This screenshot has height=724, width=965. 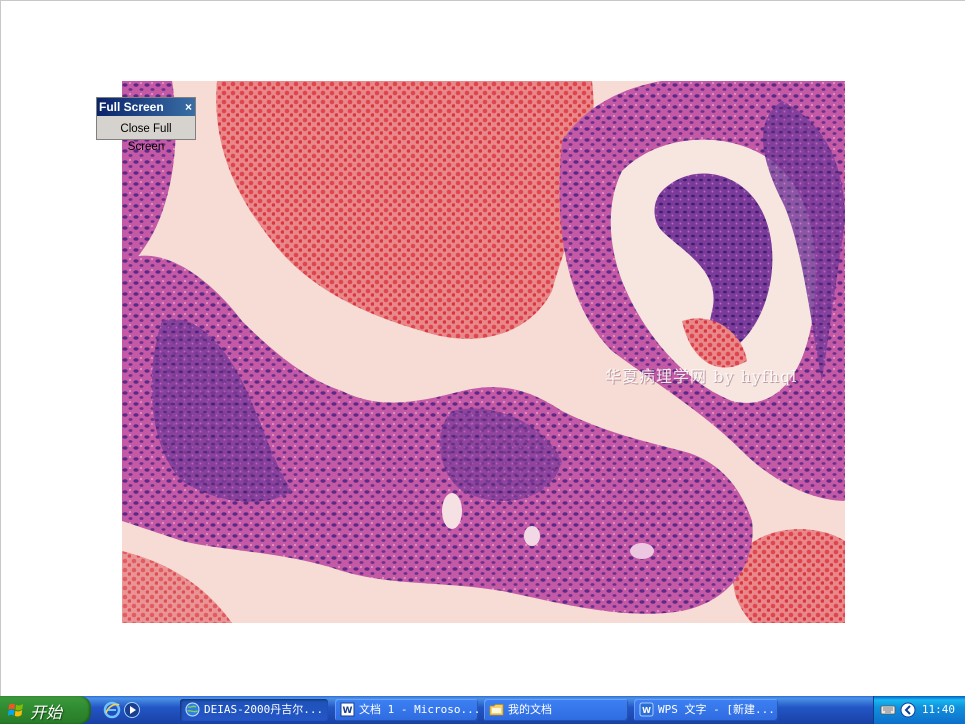 What do you see at coordinates (530, 709) in the screenshot?
I see `taskbar-item-label: 我的文档` at bounding box center [530, 709].